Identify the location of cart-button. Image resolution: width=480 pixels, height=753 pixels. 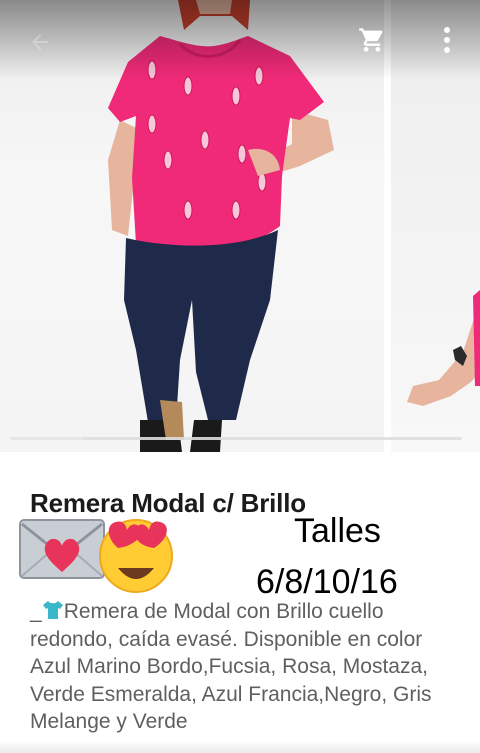
(372, 40).